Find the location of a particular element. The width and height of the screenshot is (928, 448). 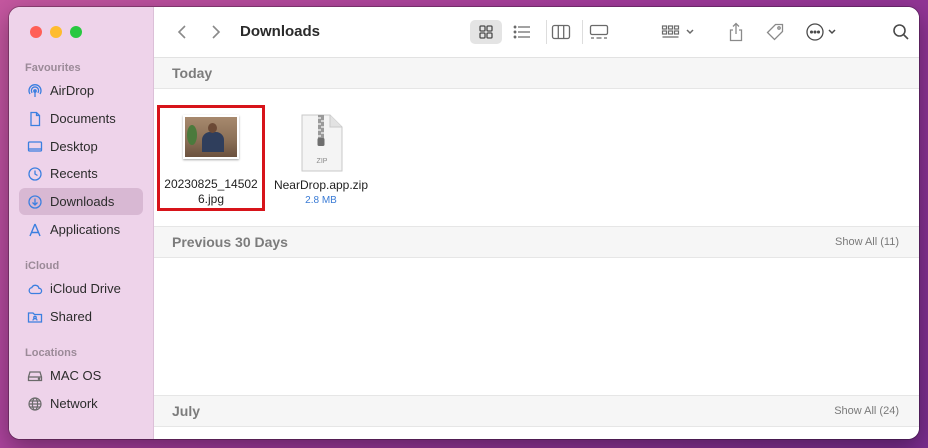

list-view-icon is located at coordinates (522, 32).